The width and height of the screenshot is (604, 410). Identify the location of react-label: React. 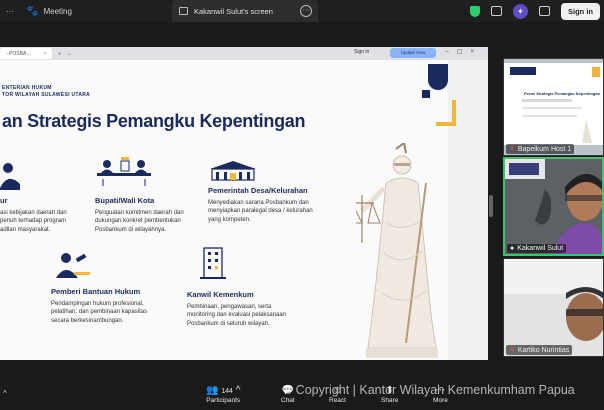
(337, 400).